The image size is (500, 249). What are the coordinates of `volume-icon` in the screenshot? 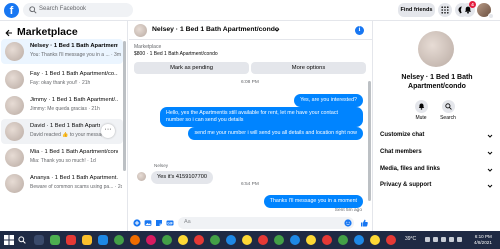 It's located at (451, 239).